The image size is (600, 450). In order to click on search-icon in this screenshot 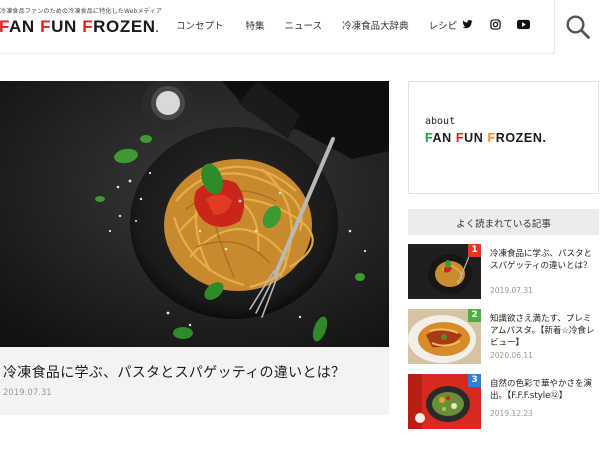, I will do `click(578, 27)`.